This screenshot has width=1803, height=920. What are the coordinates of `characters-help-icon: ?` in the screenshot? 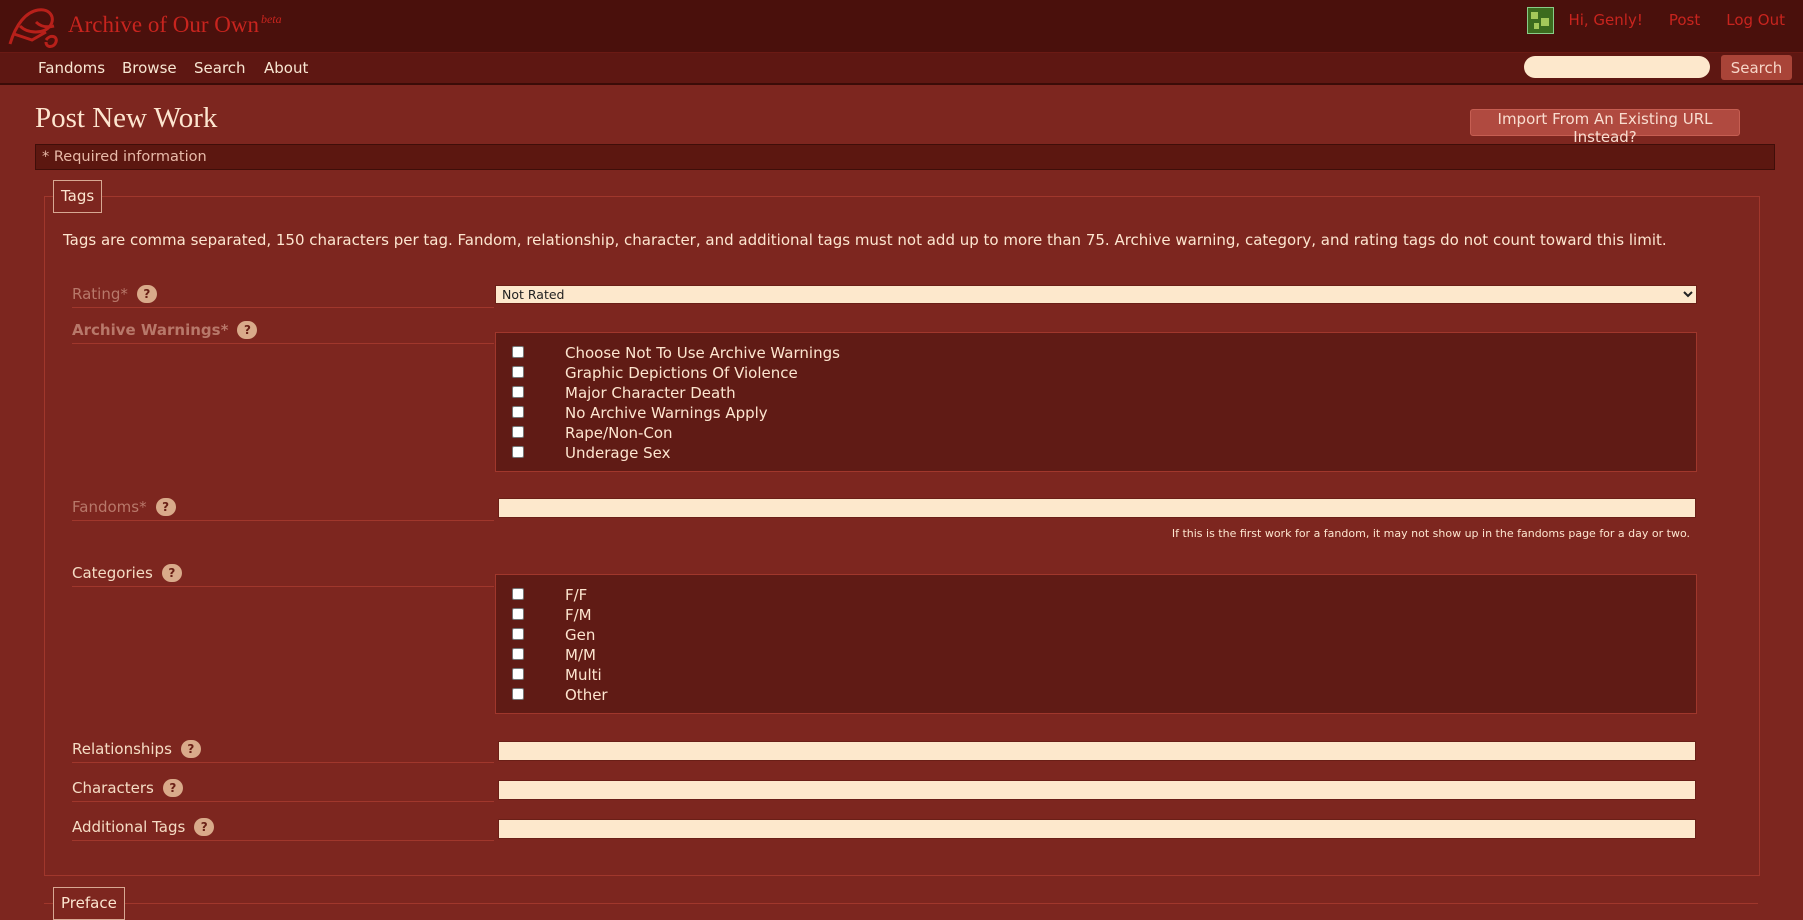 It's located at (172, 788).